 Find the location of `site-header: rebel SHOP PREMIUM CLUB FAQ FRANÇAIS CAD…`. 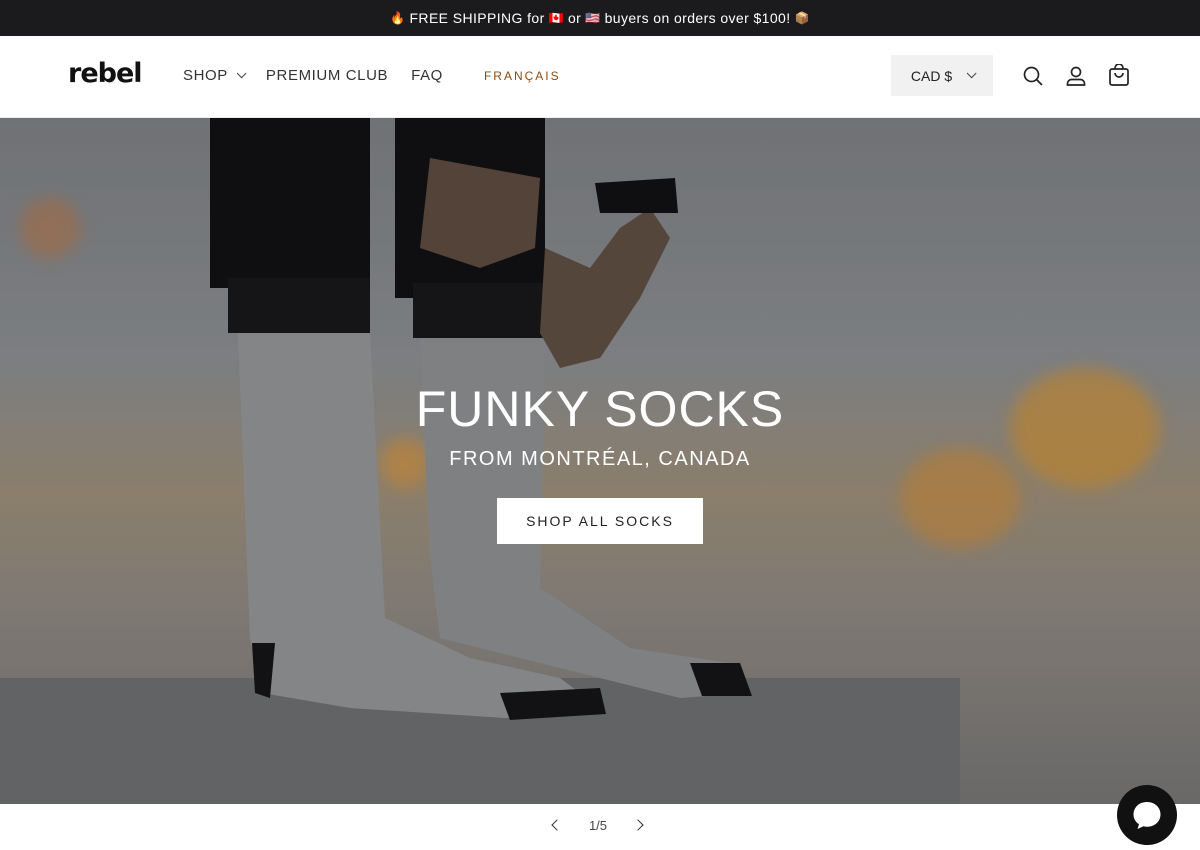

site-header: rebel SHOP PREMIUM CLUB FAQ FRANÇAIS CAD… is located at coordinates (600, 77).